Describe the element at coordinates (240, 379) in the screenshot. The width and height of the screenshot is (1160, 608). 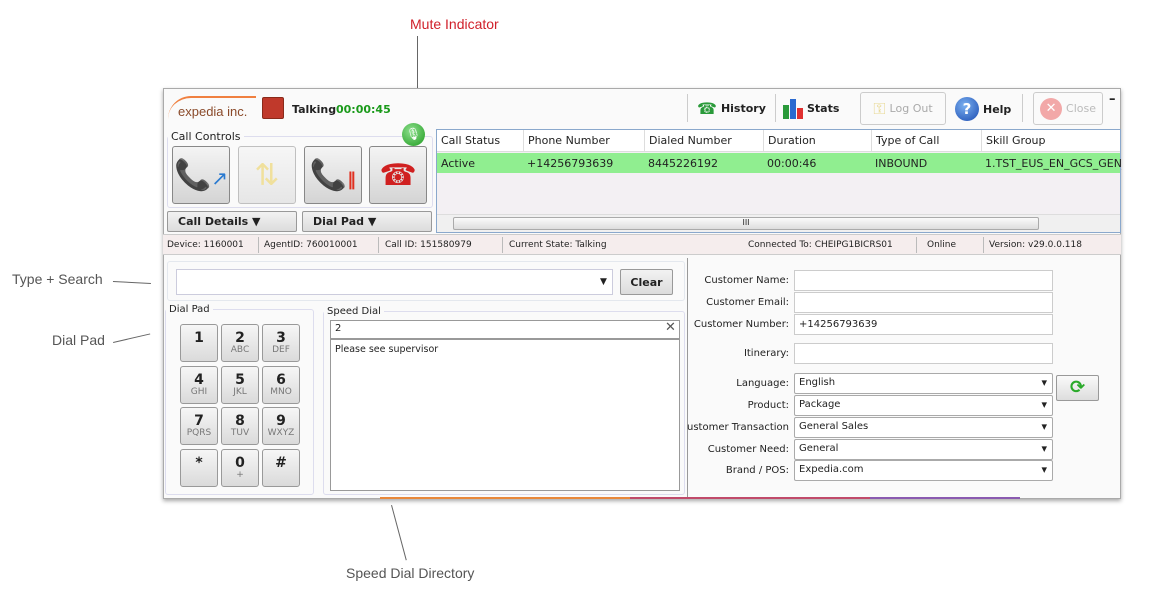
I see `key-digit: 5` at that location.